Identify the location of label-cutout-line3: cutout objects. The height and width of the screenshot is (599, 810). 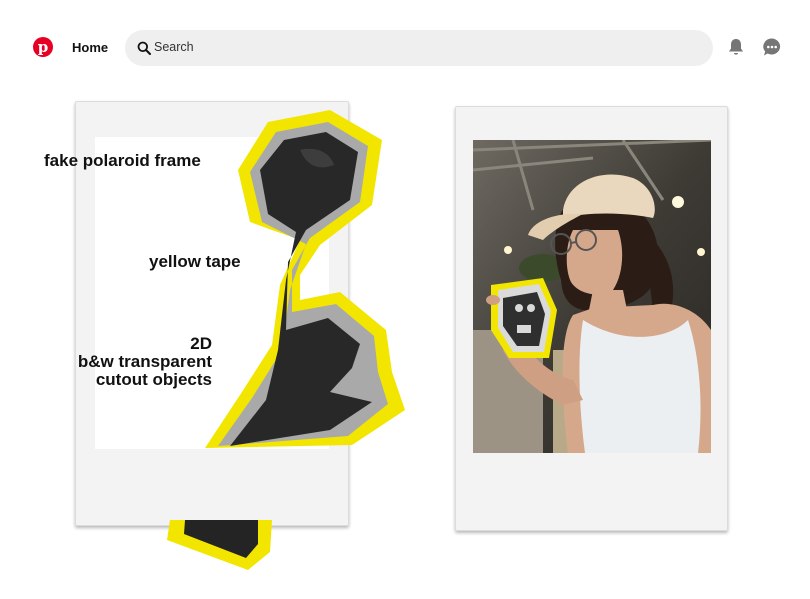
(153, 379).